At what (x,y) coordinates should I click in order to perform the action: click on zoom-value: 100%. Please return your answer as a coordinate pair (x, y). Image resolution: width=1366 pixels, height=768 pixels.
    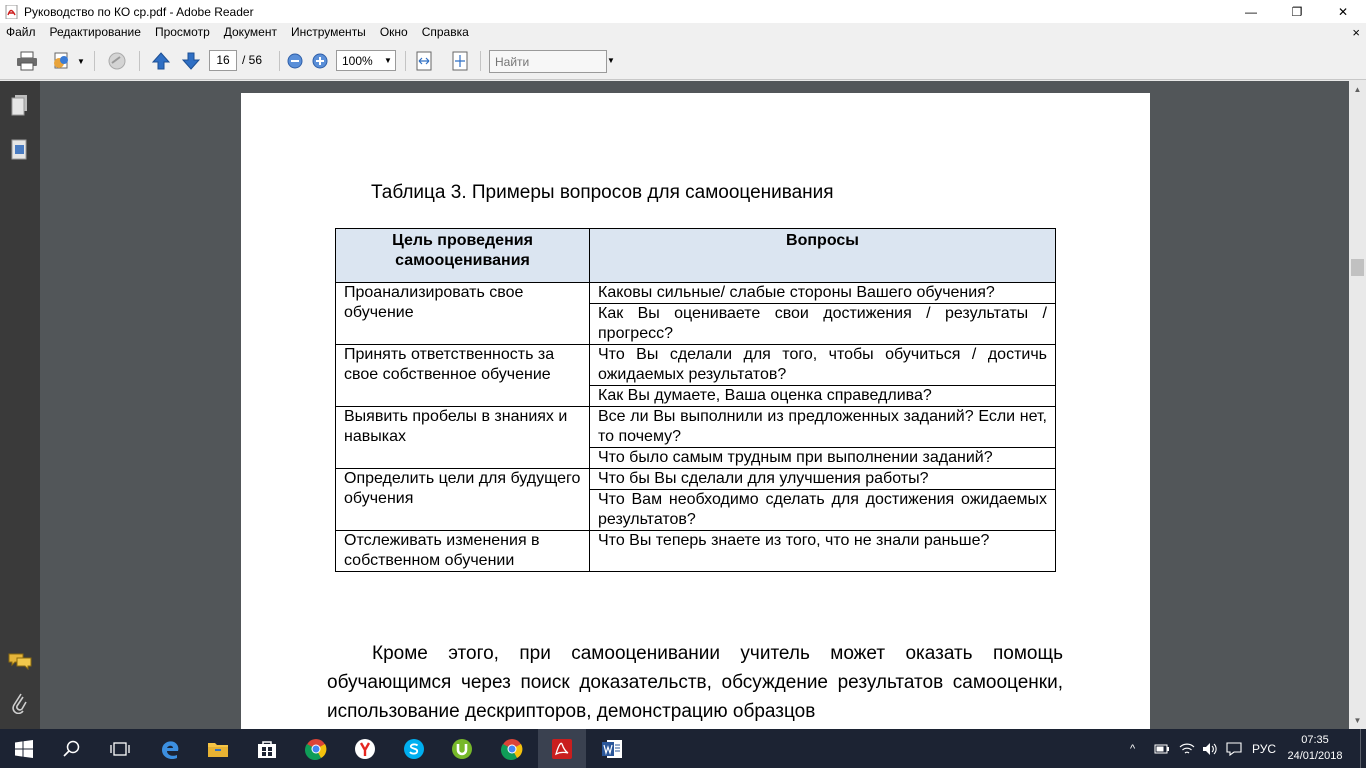
    Looking at the image, I should click on (357, 60).